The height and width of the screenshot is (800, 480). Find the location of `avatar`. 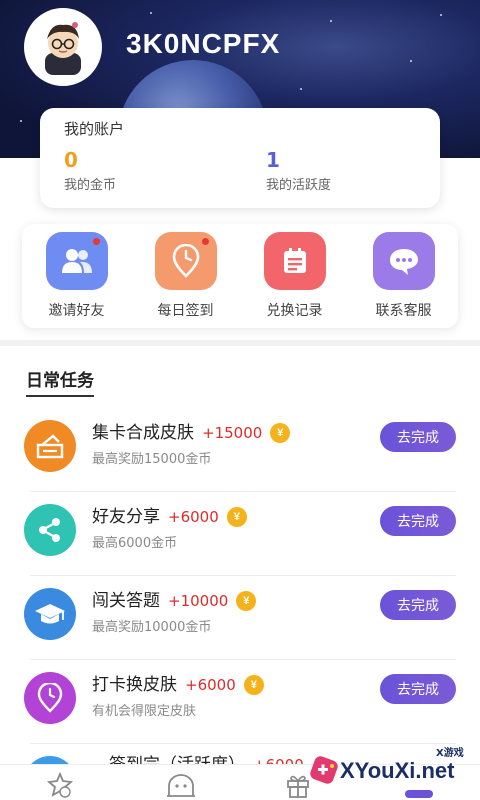

avatar is located at coordinates (63, 47).